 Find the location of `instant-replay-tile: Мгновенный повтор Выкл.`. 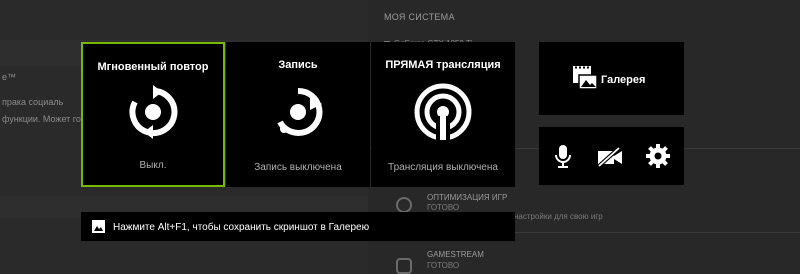

instant-replay-tile: Мгновенный повтор Выкл. is located at coordinates (153, 114).